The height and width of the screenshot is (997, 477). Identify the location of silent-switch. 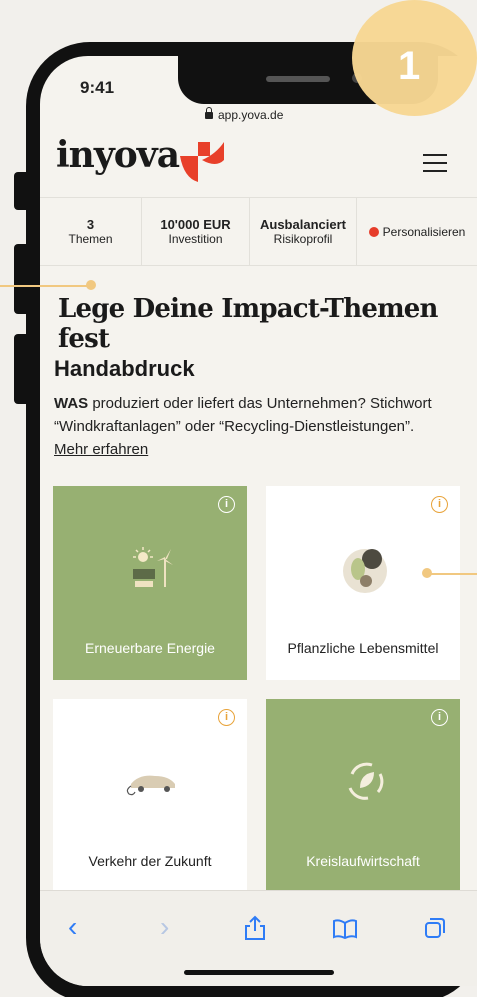
(21, 191).